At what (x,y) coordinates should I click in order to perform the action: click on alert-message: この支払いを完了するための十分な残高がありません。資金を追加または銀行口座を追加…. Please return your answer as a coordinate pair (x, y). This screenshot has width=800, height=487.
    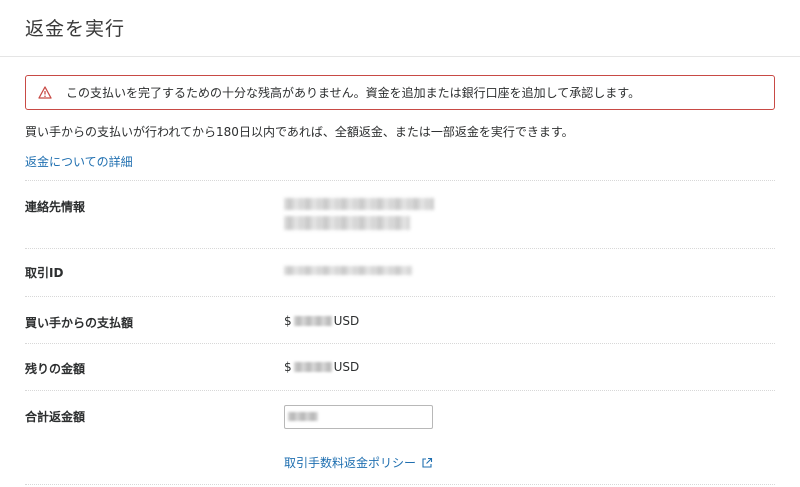
    Looking at the image, I should click on (353, 93).